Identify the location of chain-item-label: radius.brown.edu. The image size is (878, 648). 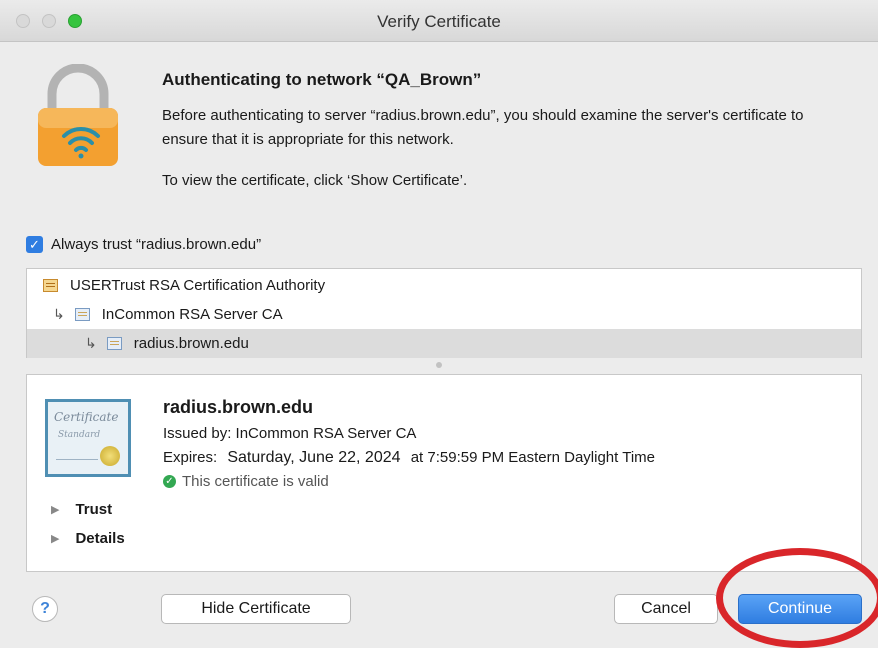
(191, 343).